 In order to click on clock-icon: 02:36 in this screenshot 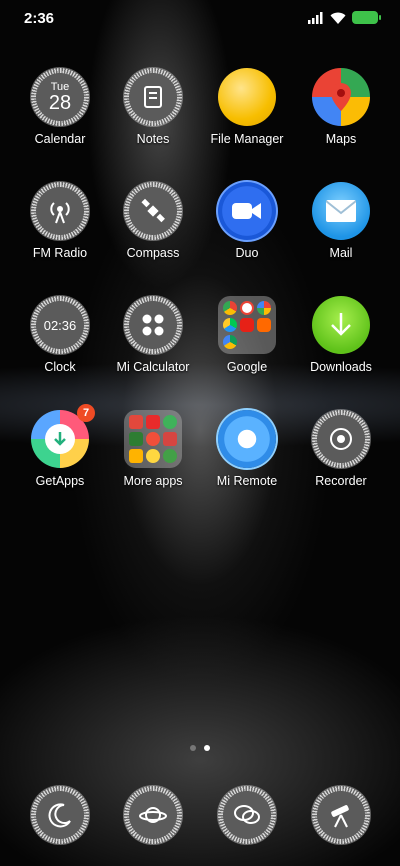, I will do `click(60, 325)`.